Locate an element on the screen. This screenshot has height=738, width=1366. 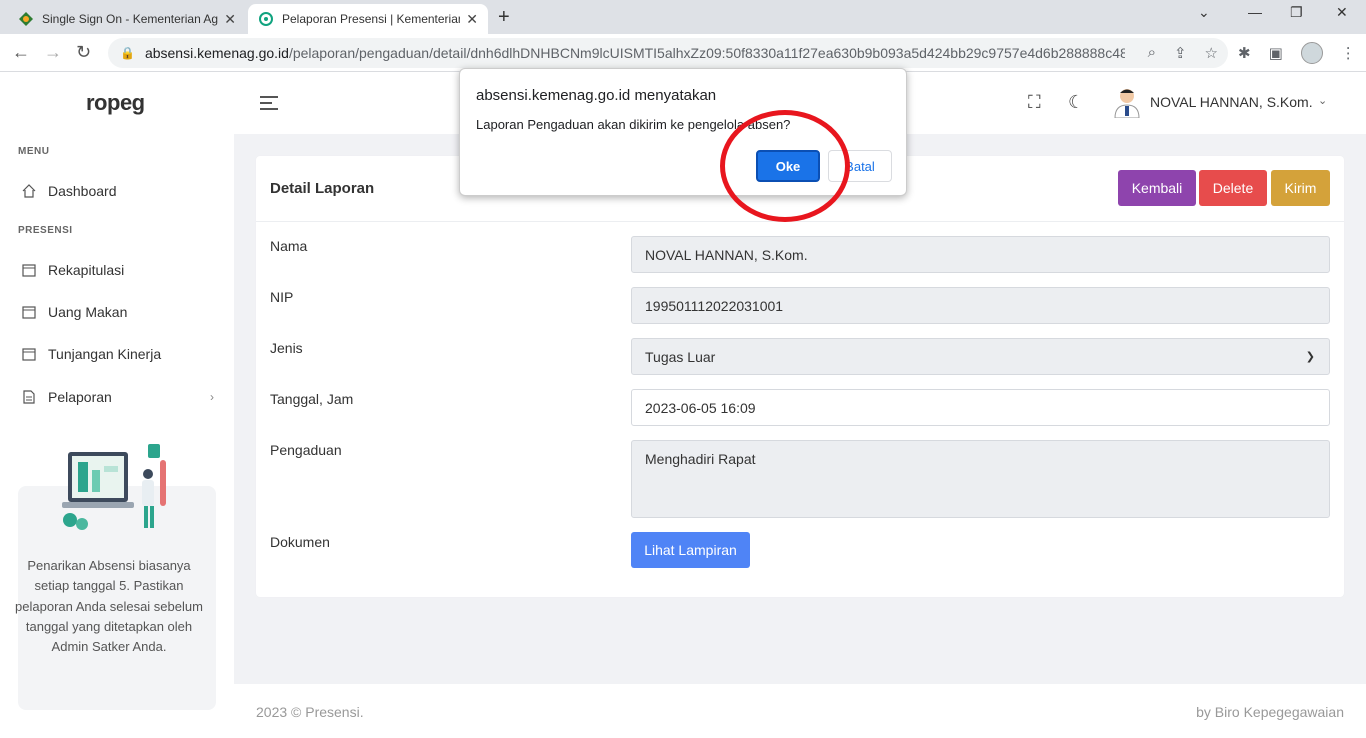
new-tab-icon: + is located at coordinates (504, 17).